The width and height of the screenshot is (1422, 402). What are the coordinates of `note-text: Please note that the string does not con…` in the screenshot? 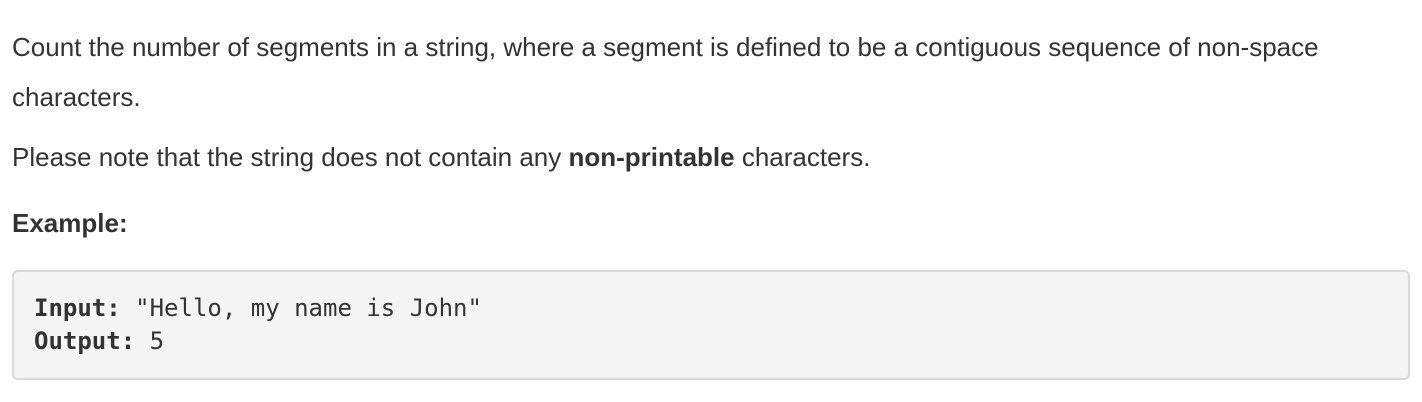 It's located at (290, 157).